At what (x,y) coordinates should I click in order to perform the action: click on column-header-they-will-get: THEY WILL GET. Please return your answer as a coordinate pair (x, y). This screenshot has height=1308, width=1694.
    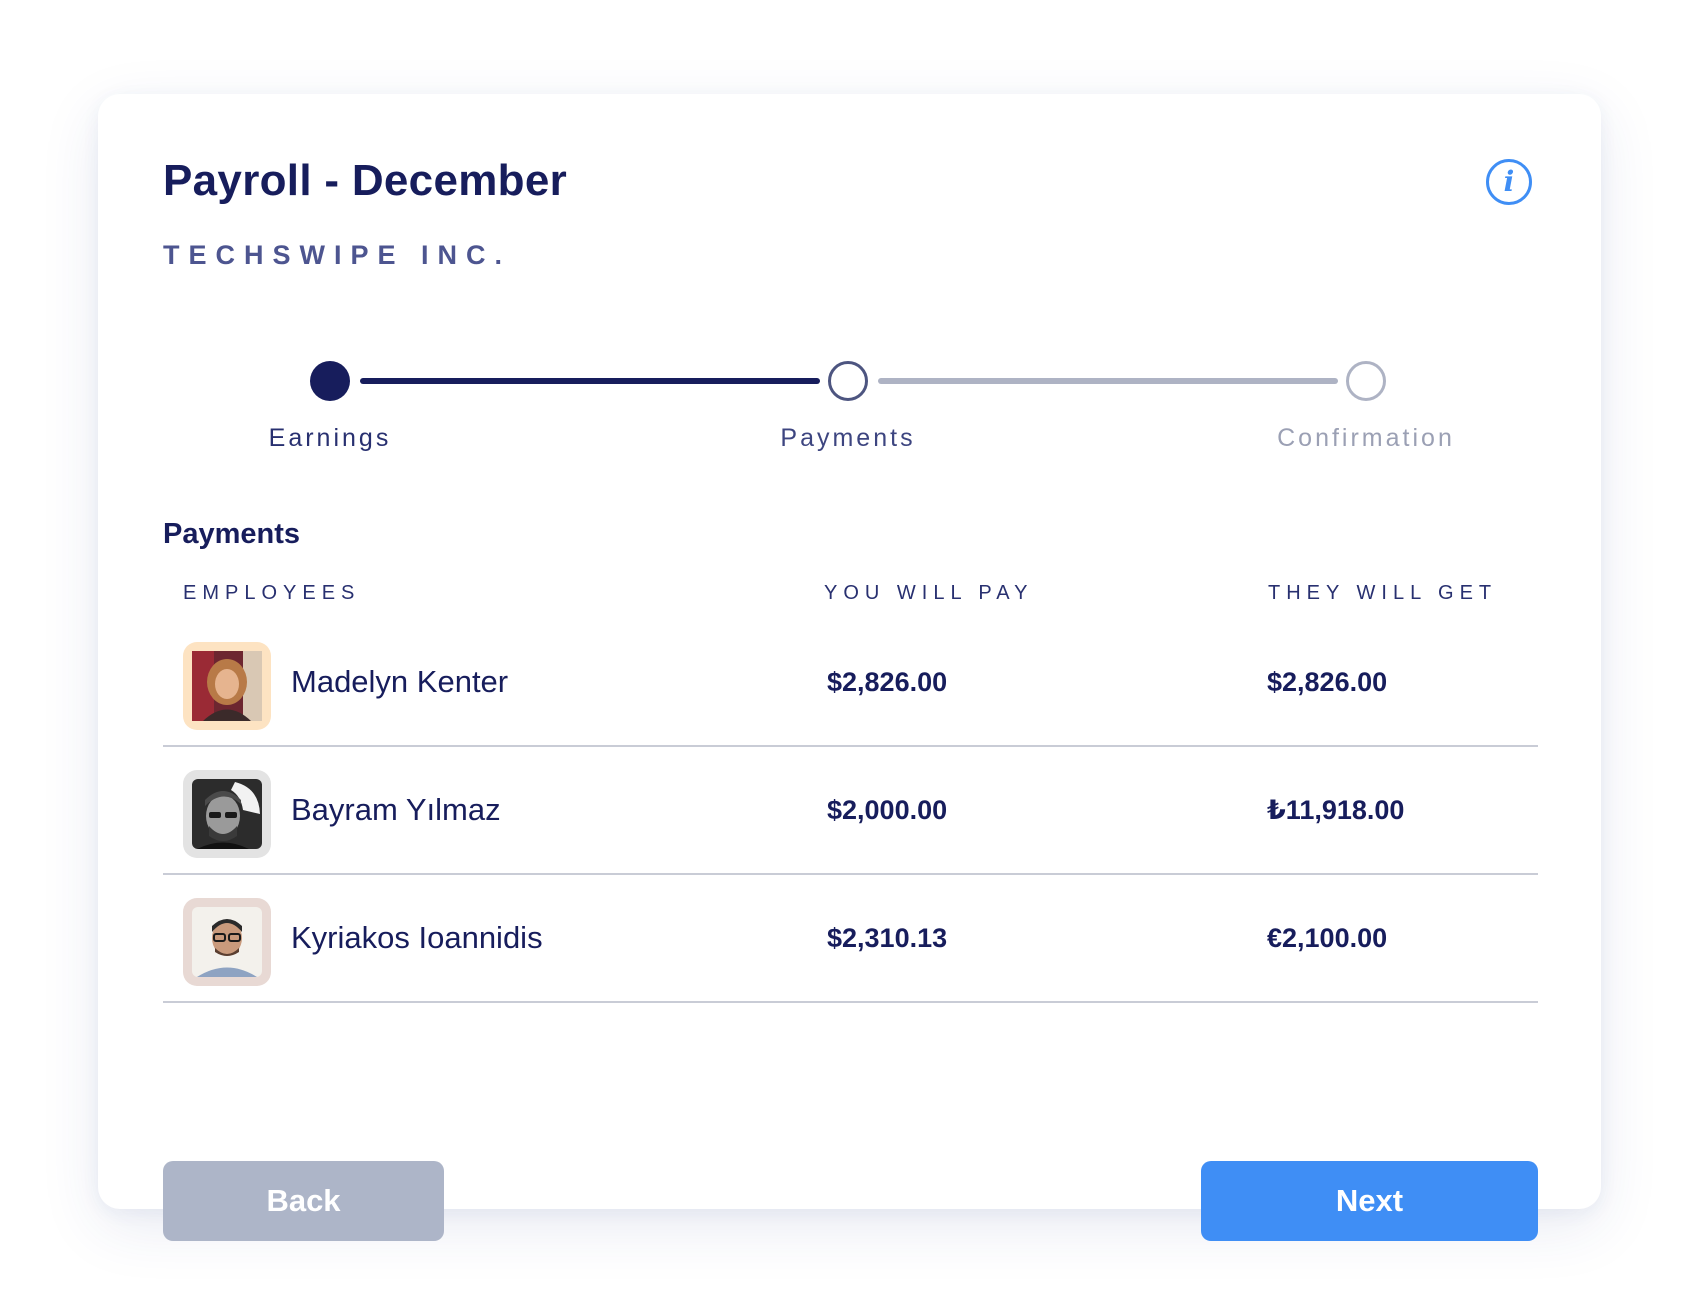
    Looking at the image, I should click on (1383, 593).